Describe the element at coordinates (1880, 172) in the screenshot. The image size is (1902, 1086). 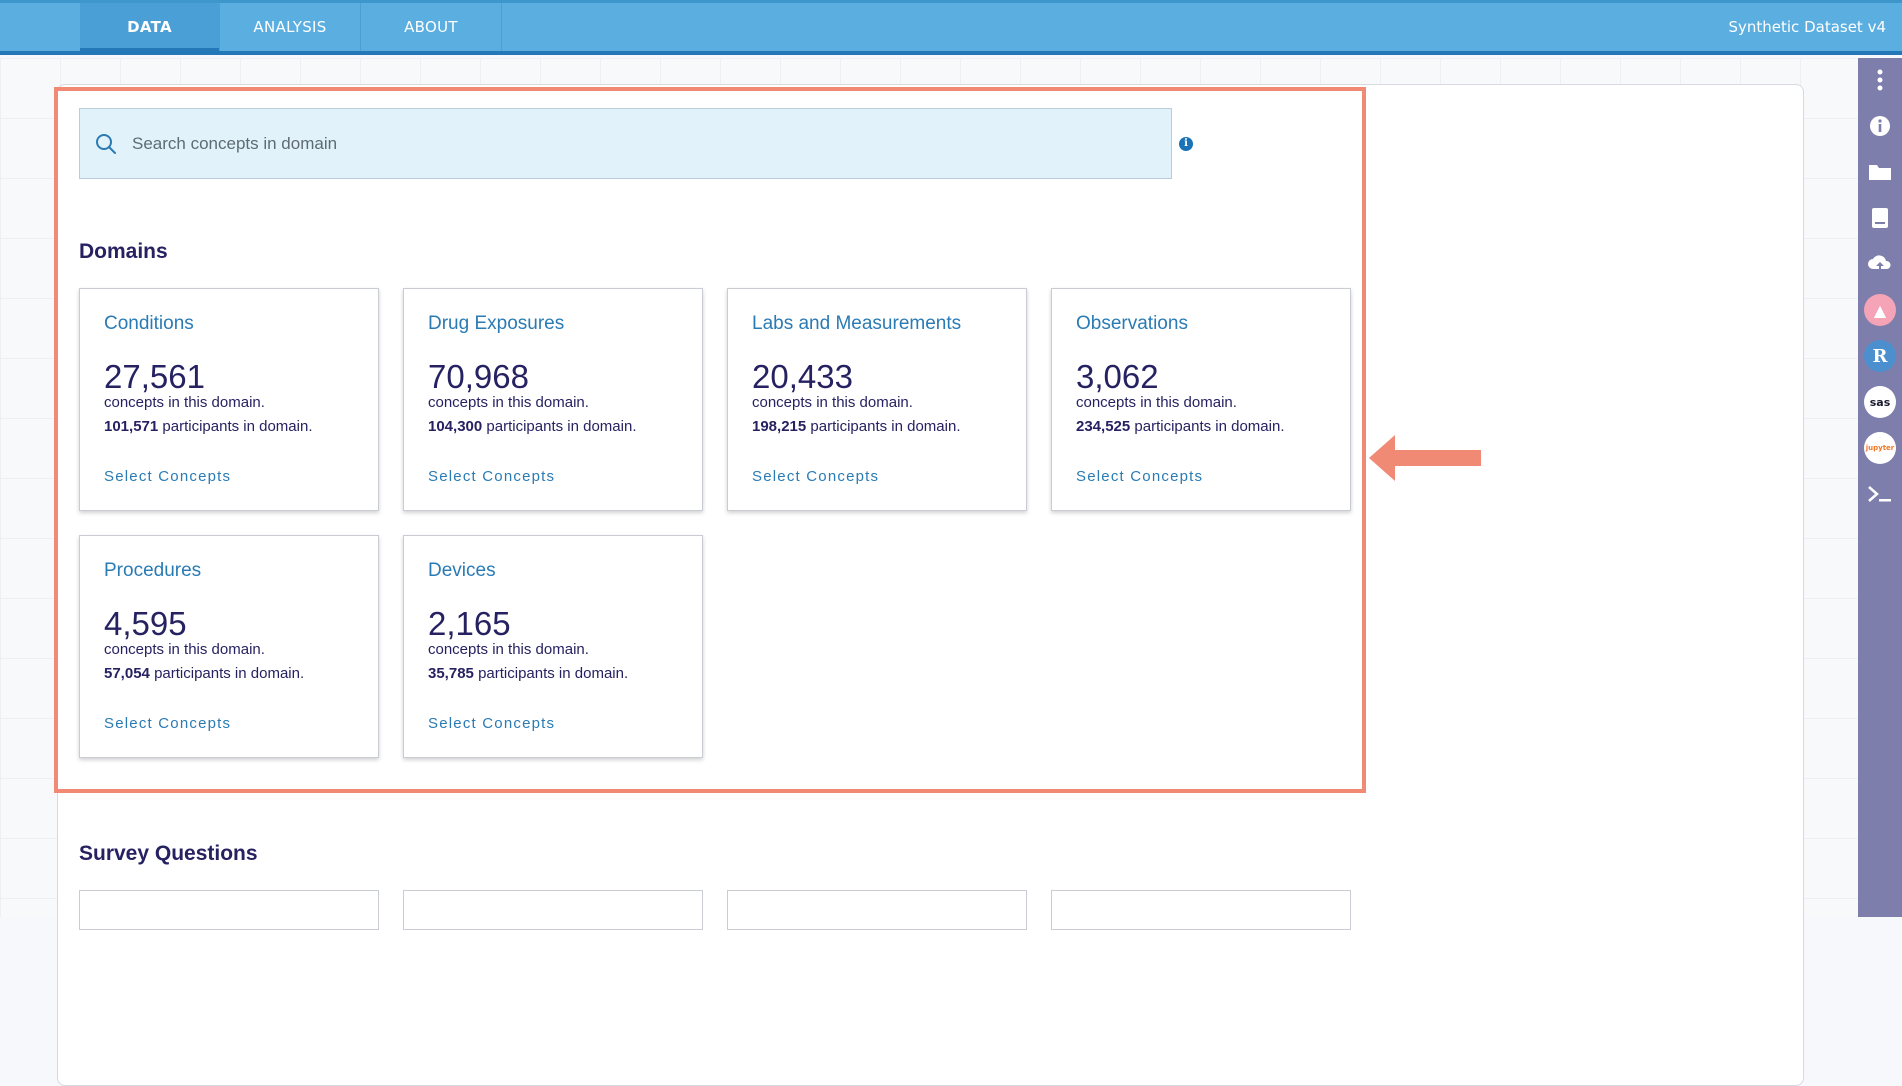
I see `folder-icon` at that location.